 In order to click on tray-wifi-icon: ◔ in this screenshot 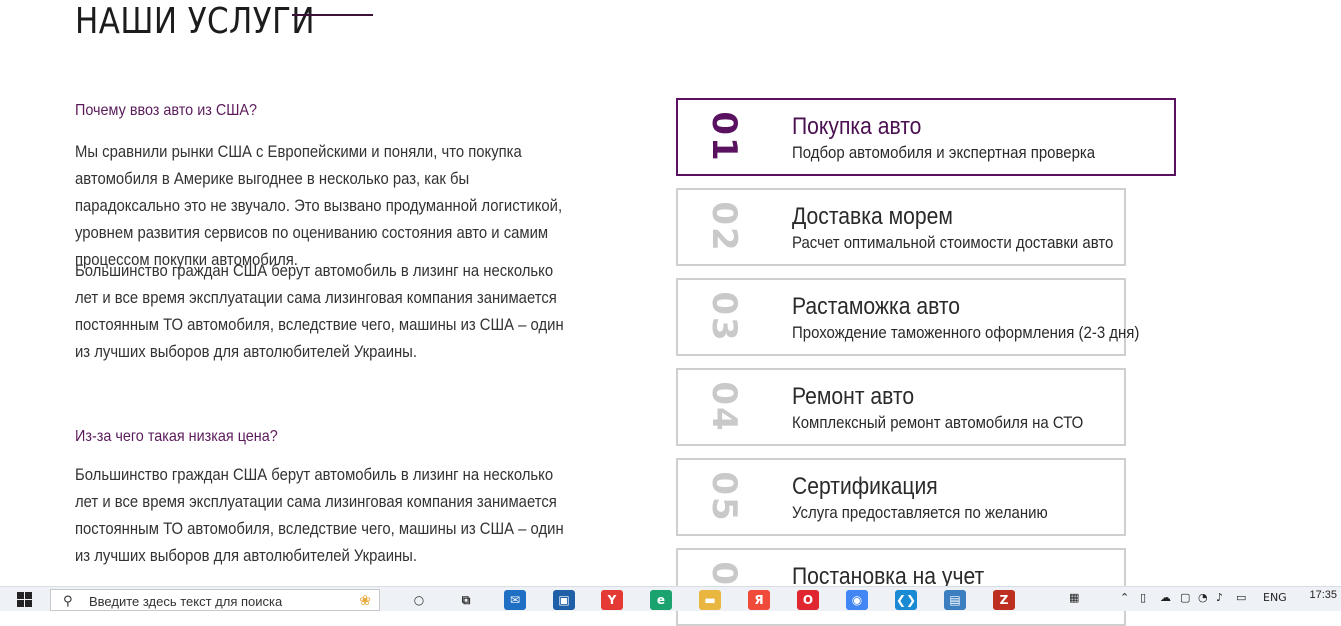, I will do `click(1203, 597)`.